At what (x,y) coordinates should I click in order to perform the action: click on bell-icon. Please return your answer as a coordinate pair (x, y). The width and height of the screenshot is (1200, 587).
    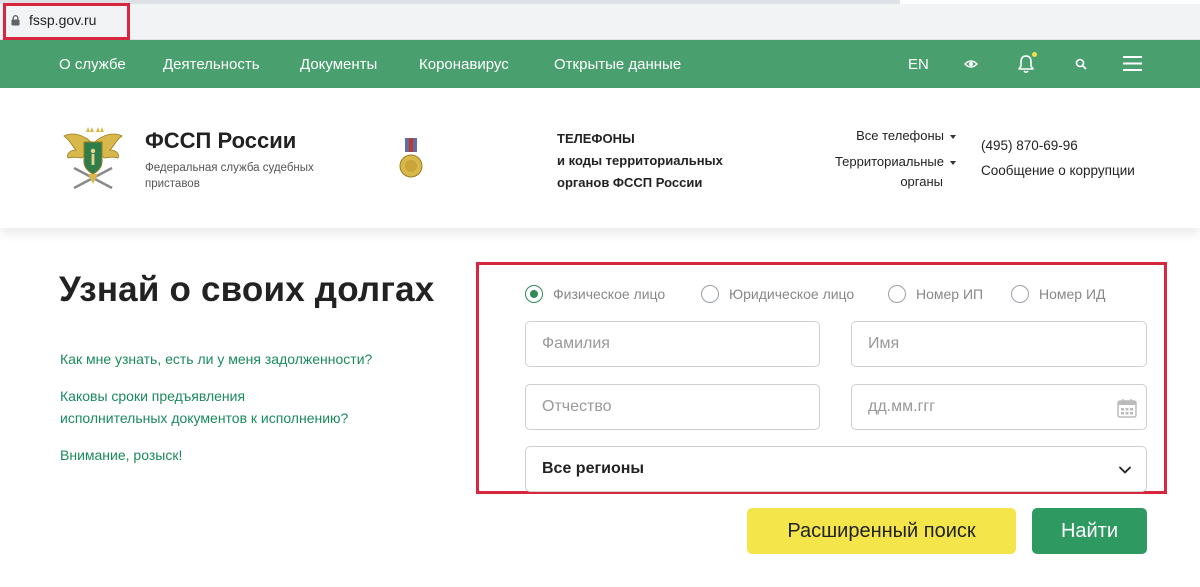
    Looking at the image, I should click on (1026, 64).